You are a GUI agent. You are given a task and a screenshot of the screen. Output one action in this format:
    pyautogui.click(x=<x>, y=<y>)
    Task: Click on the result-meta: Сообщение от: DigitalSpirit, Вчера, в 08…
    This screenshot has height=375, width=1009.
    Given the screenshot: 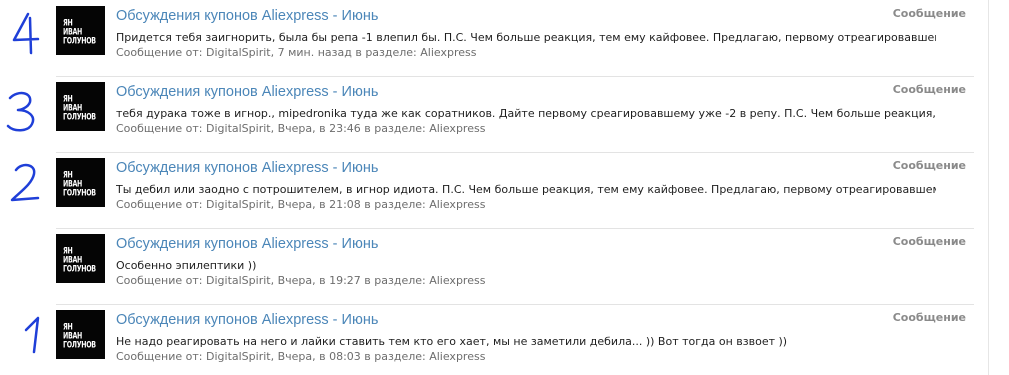 What is the action you would take?
    pyautogui.click(x=300, y=356)
    